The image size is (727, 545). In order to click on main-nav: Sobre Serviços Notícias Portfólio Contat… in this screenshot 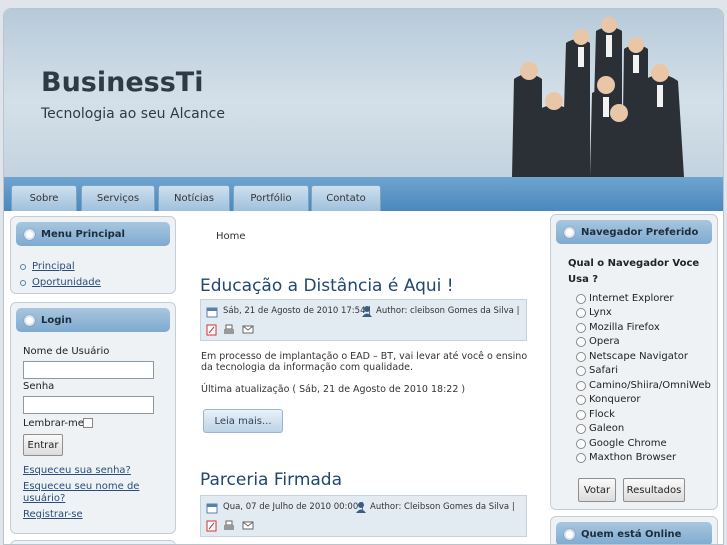, I will do `click(363, 194)`.